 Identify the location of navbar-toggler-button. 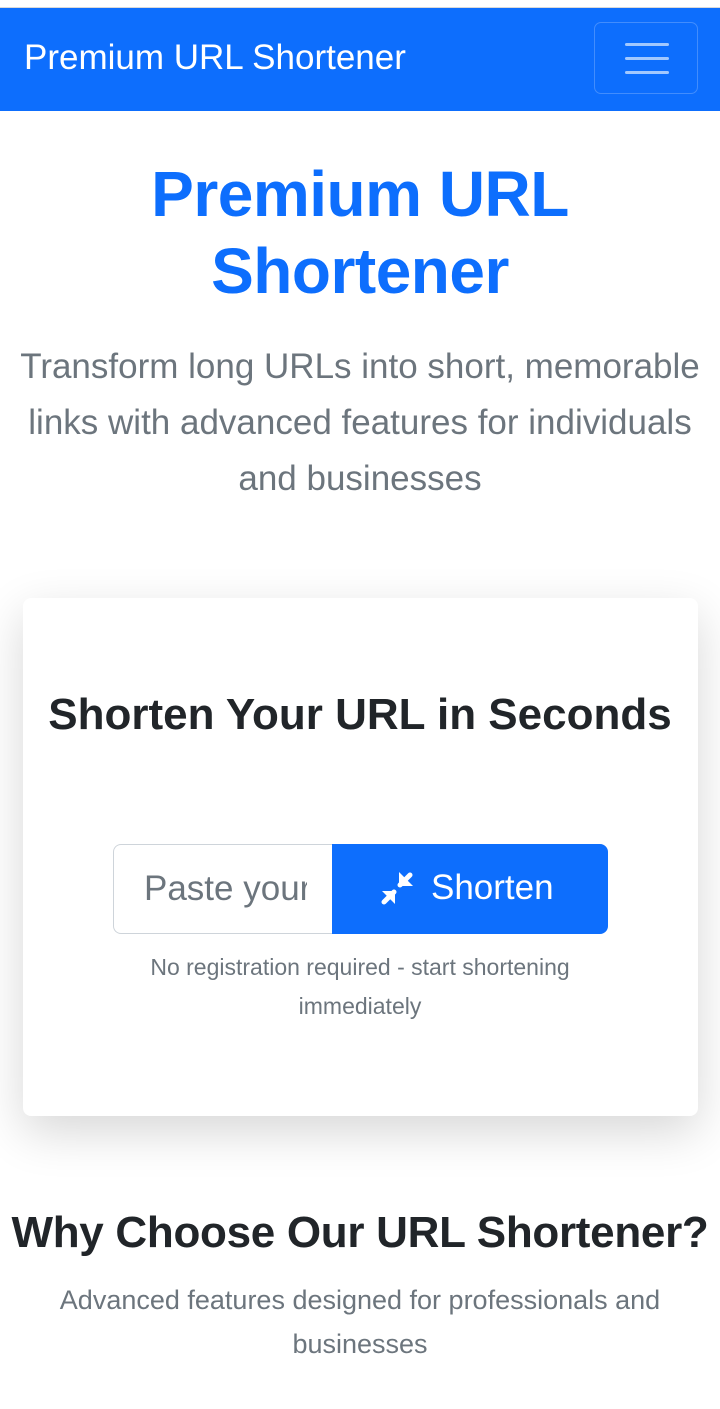
(646, 58).